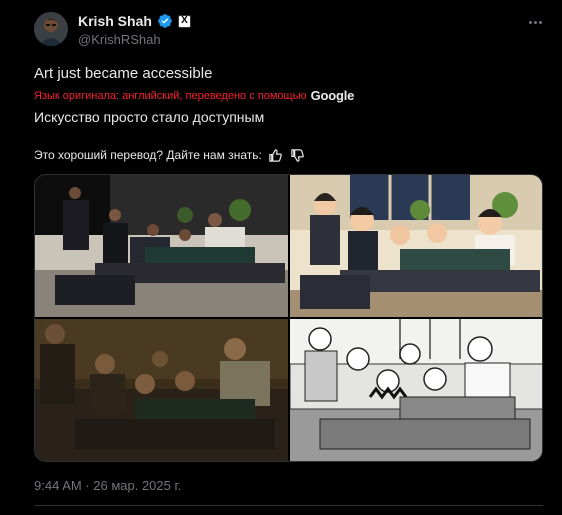  What do you see at coordinates (149, 117) in the screenshot?
I see `translated-text: Искусство просто стало доступным` at bounding box center [149, 117].